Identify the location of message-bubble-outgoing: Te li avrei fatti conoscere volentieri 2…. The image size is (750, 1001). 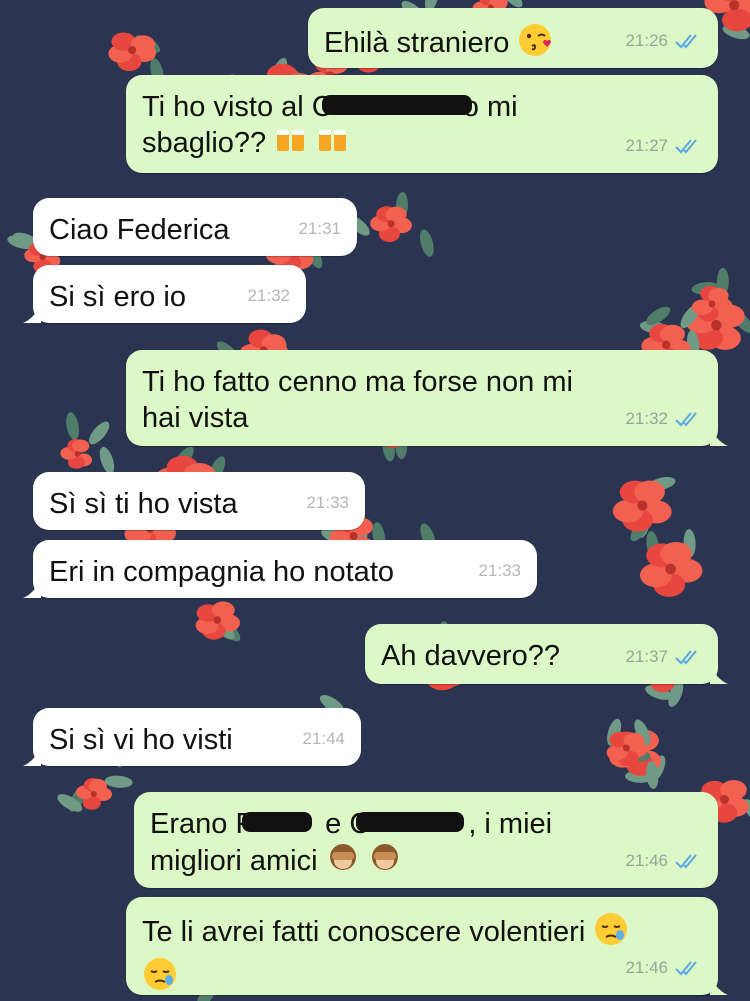
(427, 946).